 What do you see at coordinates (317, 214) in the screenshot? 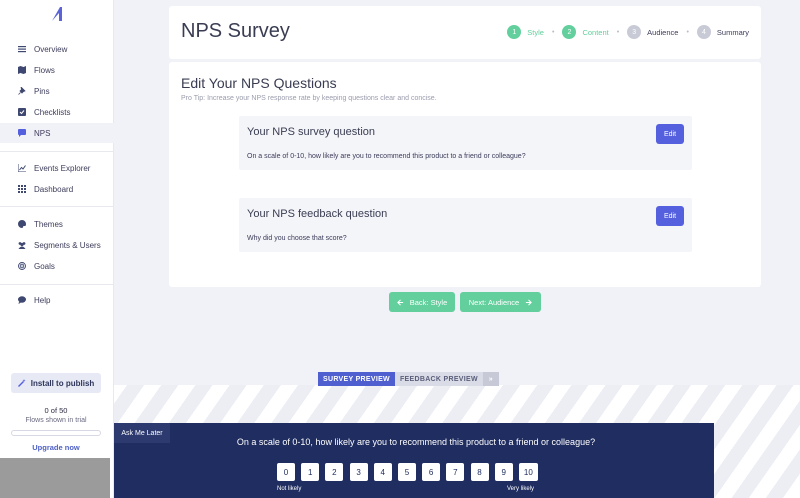
I see `question-title: Your NPS feedback question` at bounding box center [317, 214].